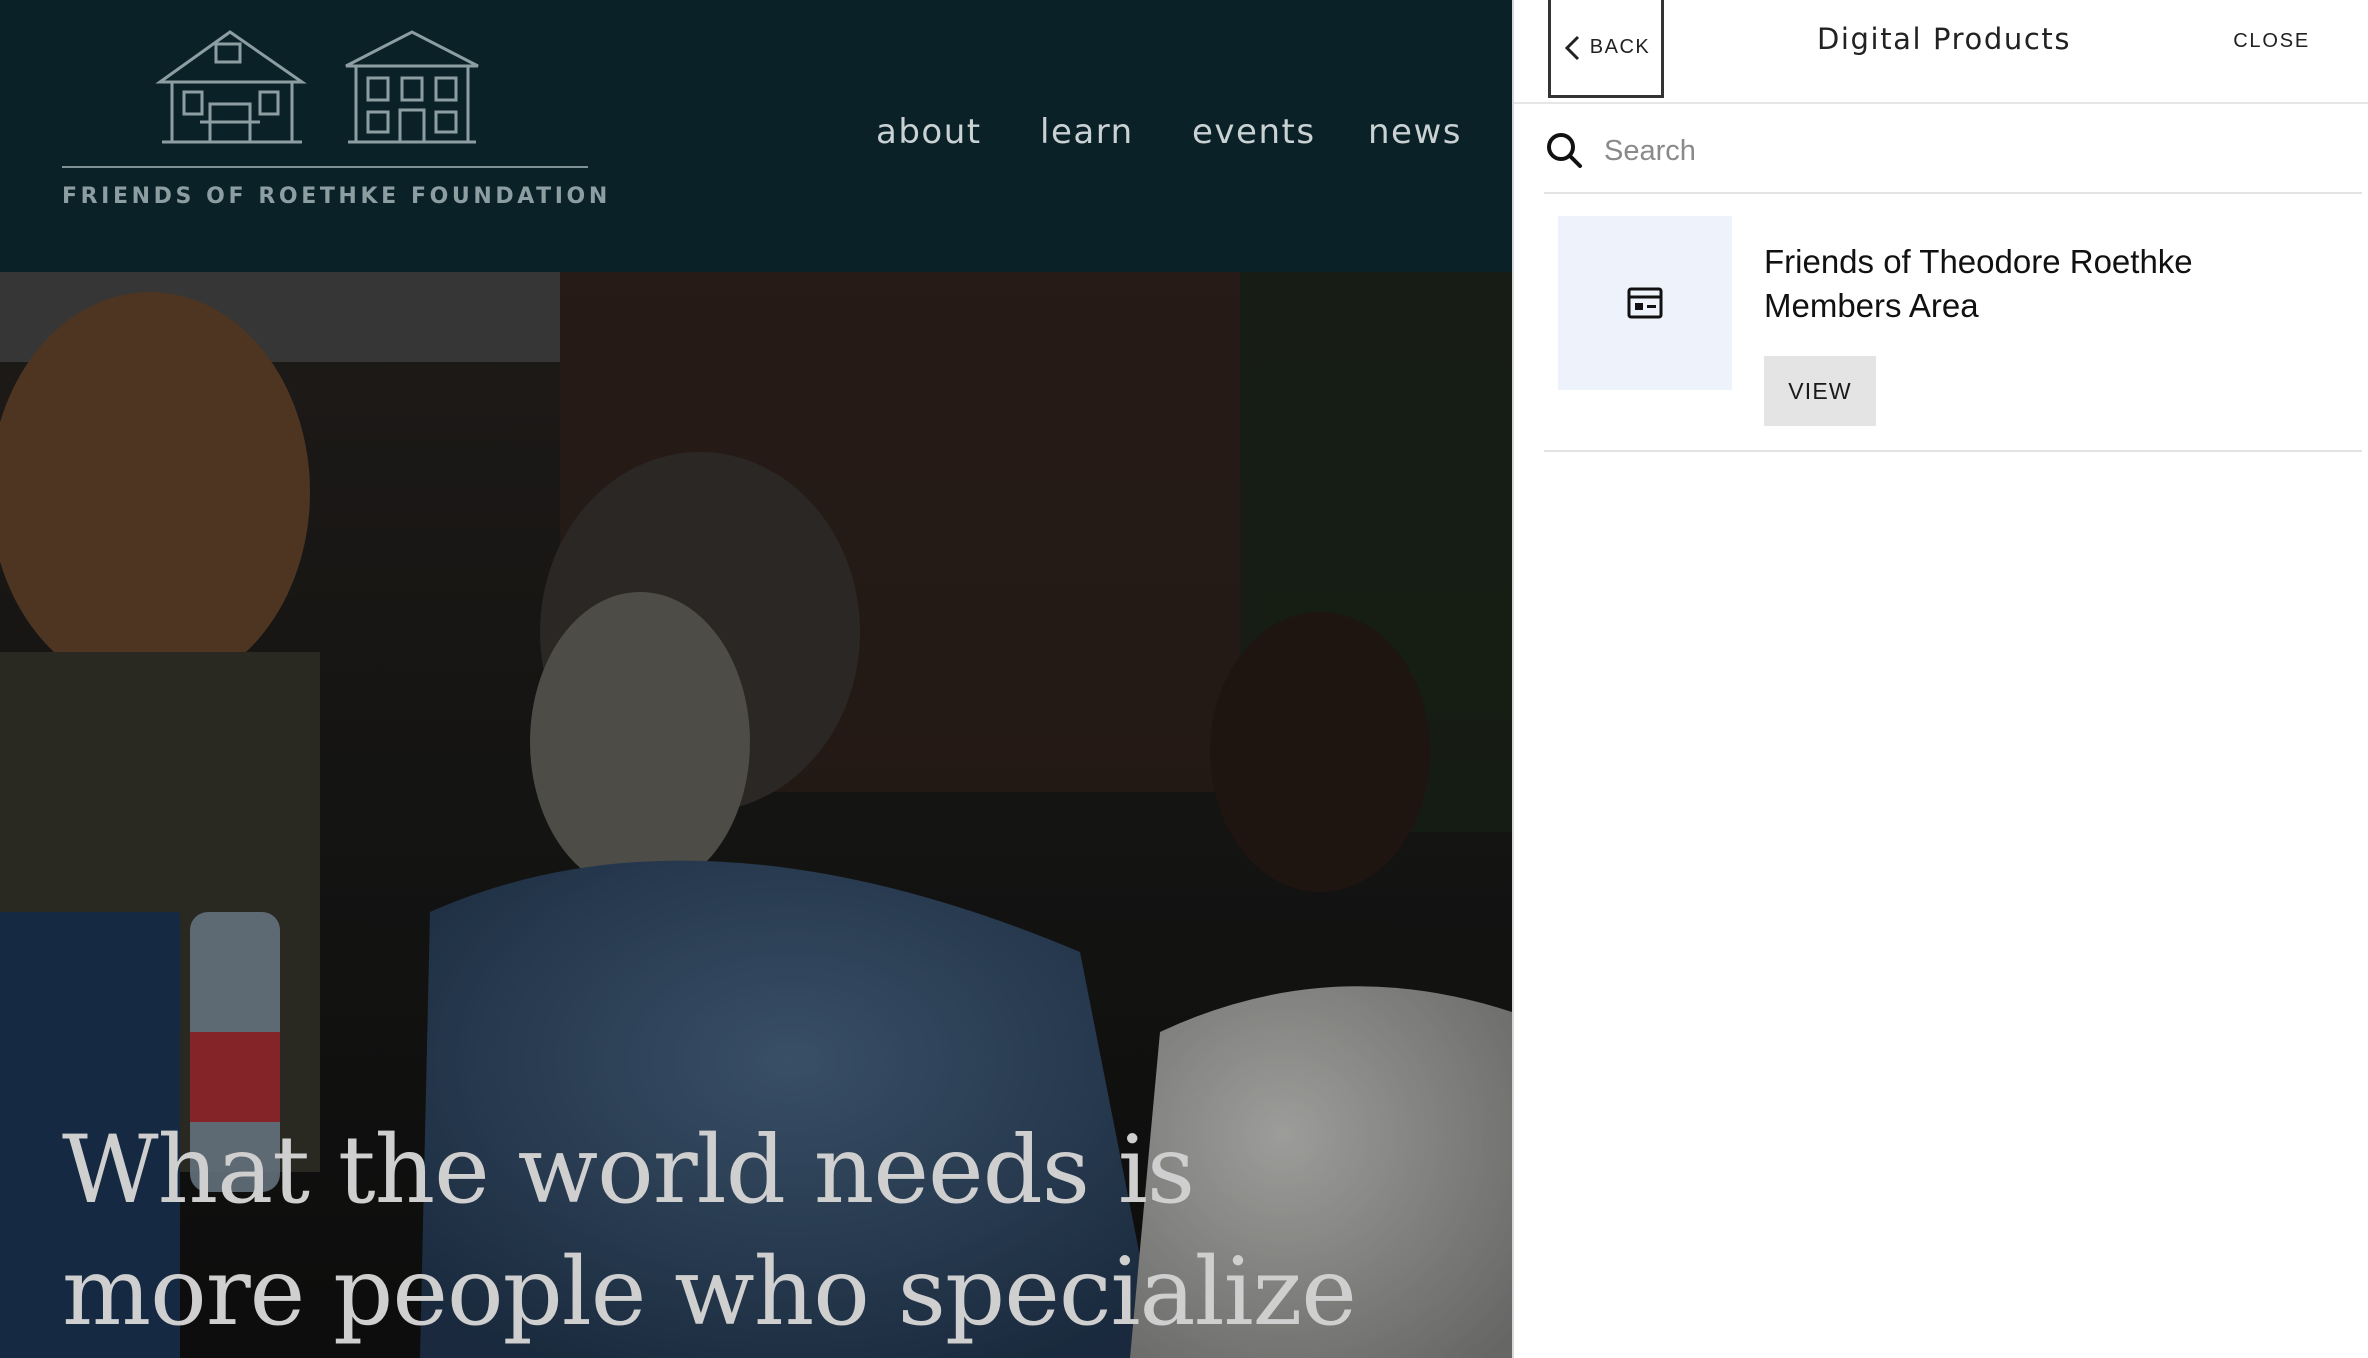 The image size is (2368, 1358). I want to click on logo-wordmark: FRIENDS OF ROETHKE FOUNDATION, so click(336, 196).